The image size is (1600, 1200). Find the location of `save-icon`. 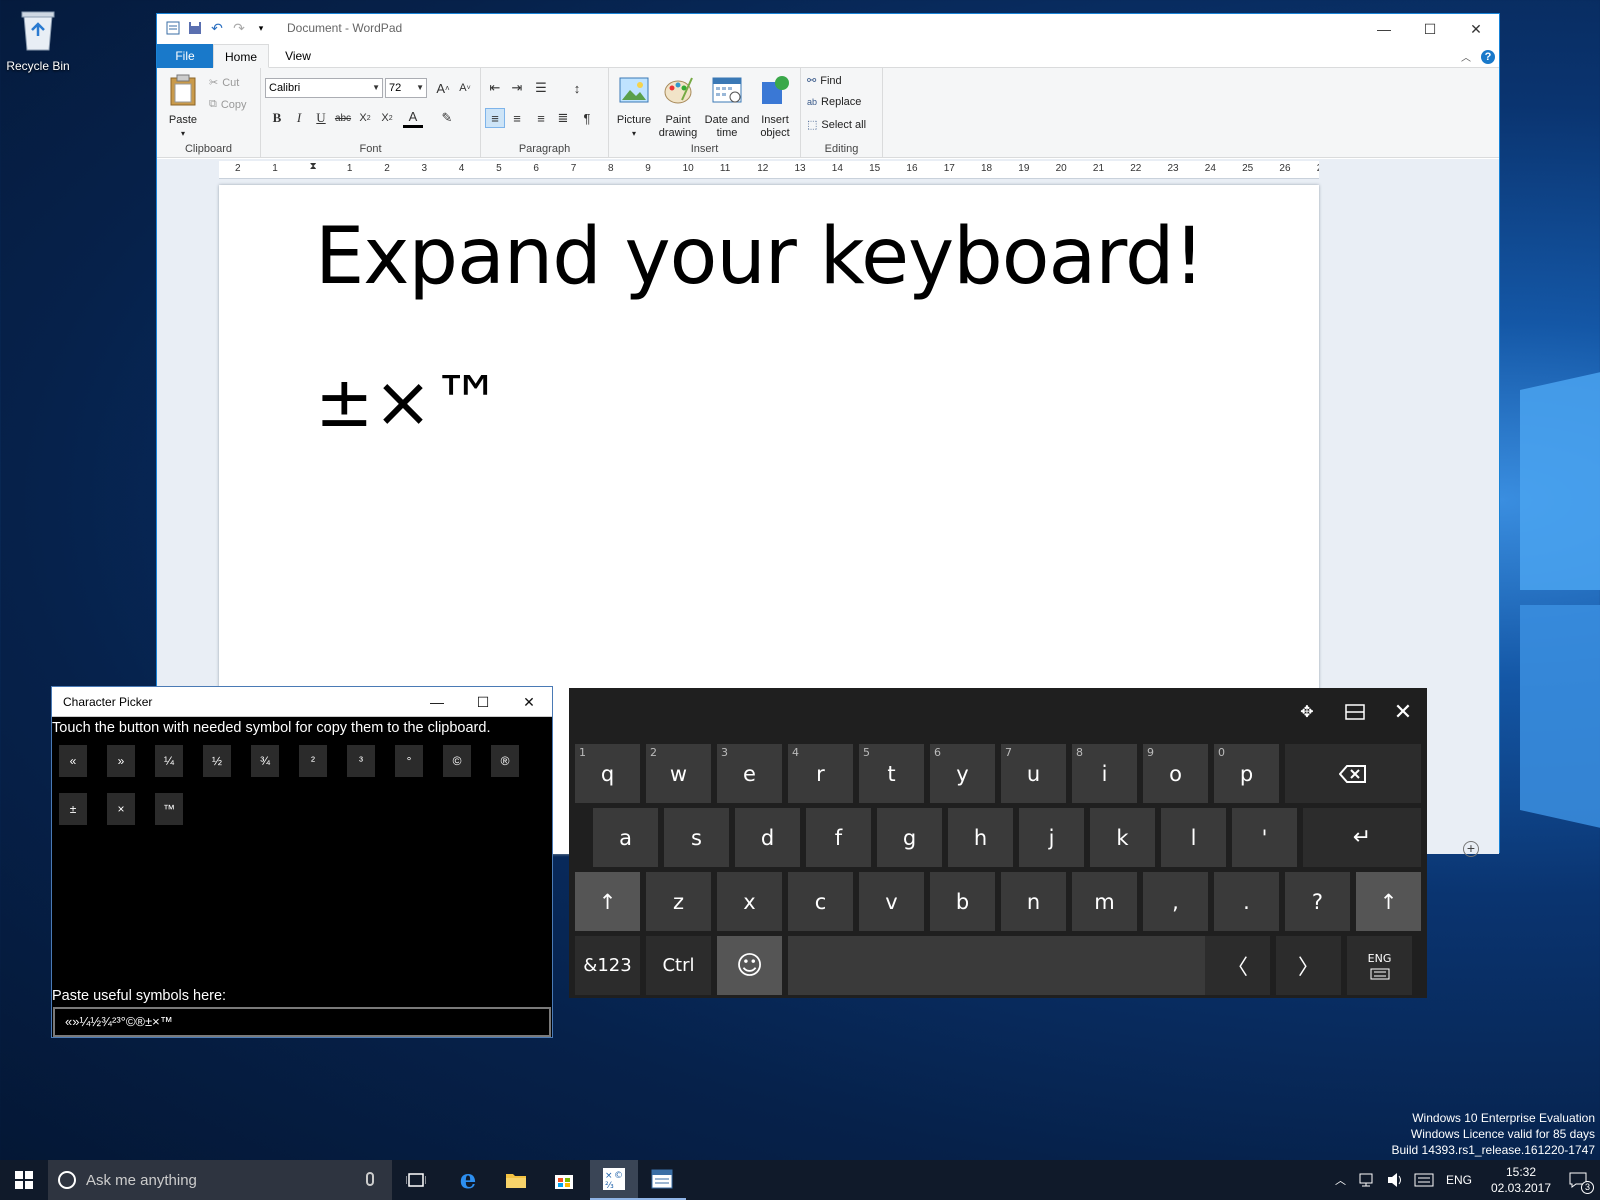

save-icon is located at coordinates (195, 28).